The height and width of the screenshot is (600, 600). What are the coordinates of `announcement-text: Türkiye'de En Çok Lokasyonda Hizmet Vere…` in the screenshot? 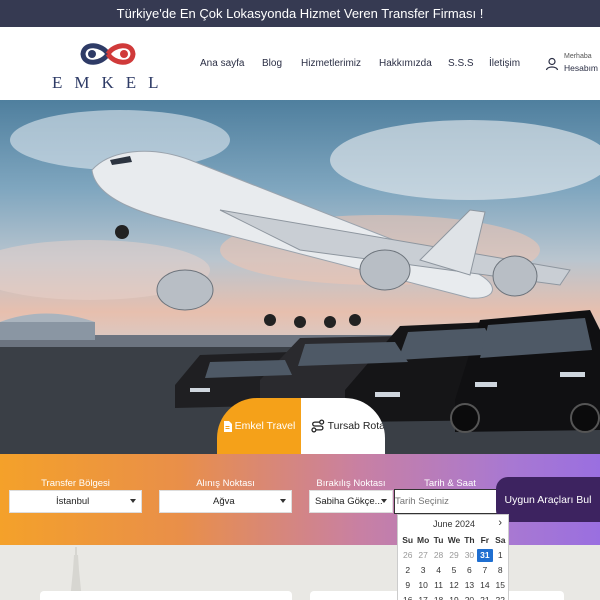 It's located at (300, 13).